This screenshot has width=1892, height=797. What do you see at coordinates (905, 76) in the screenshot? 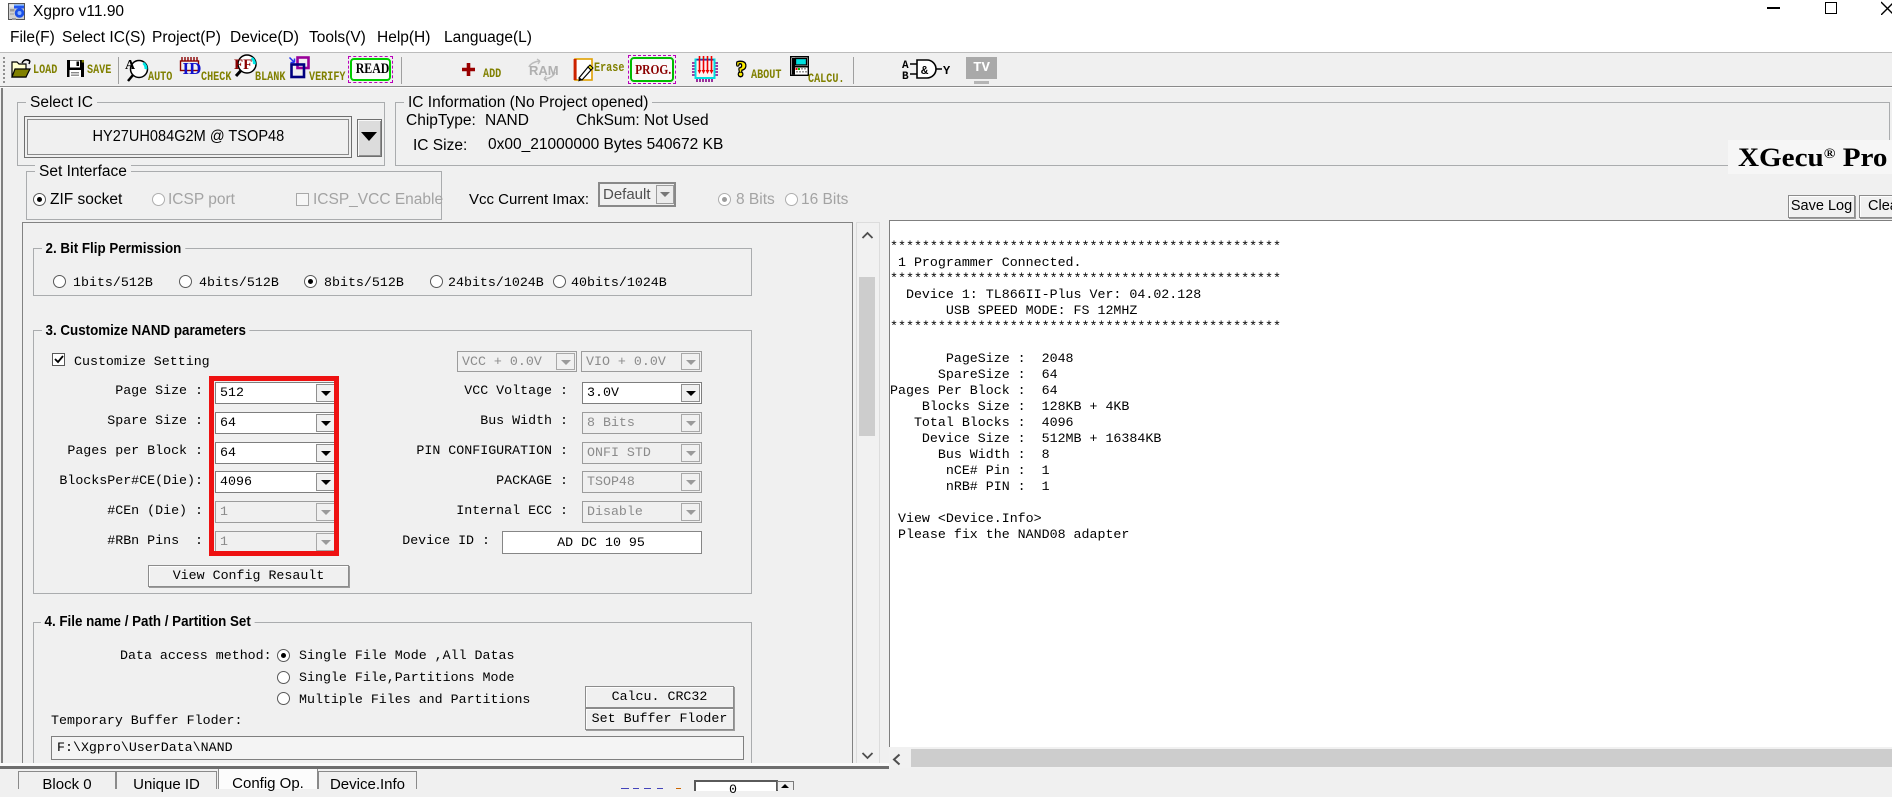
I see `svg-text: B` at bounding box center [905, 76].